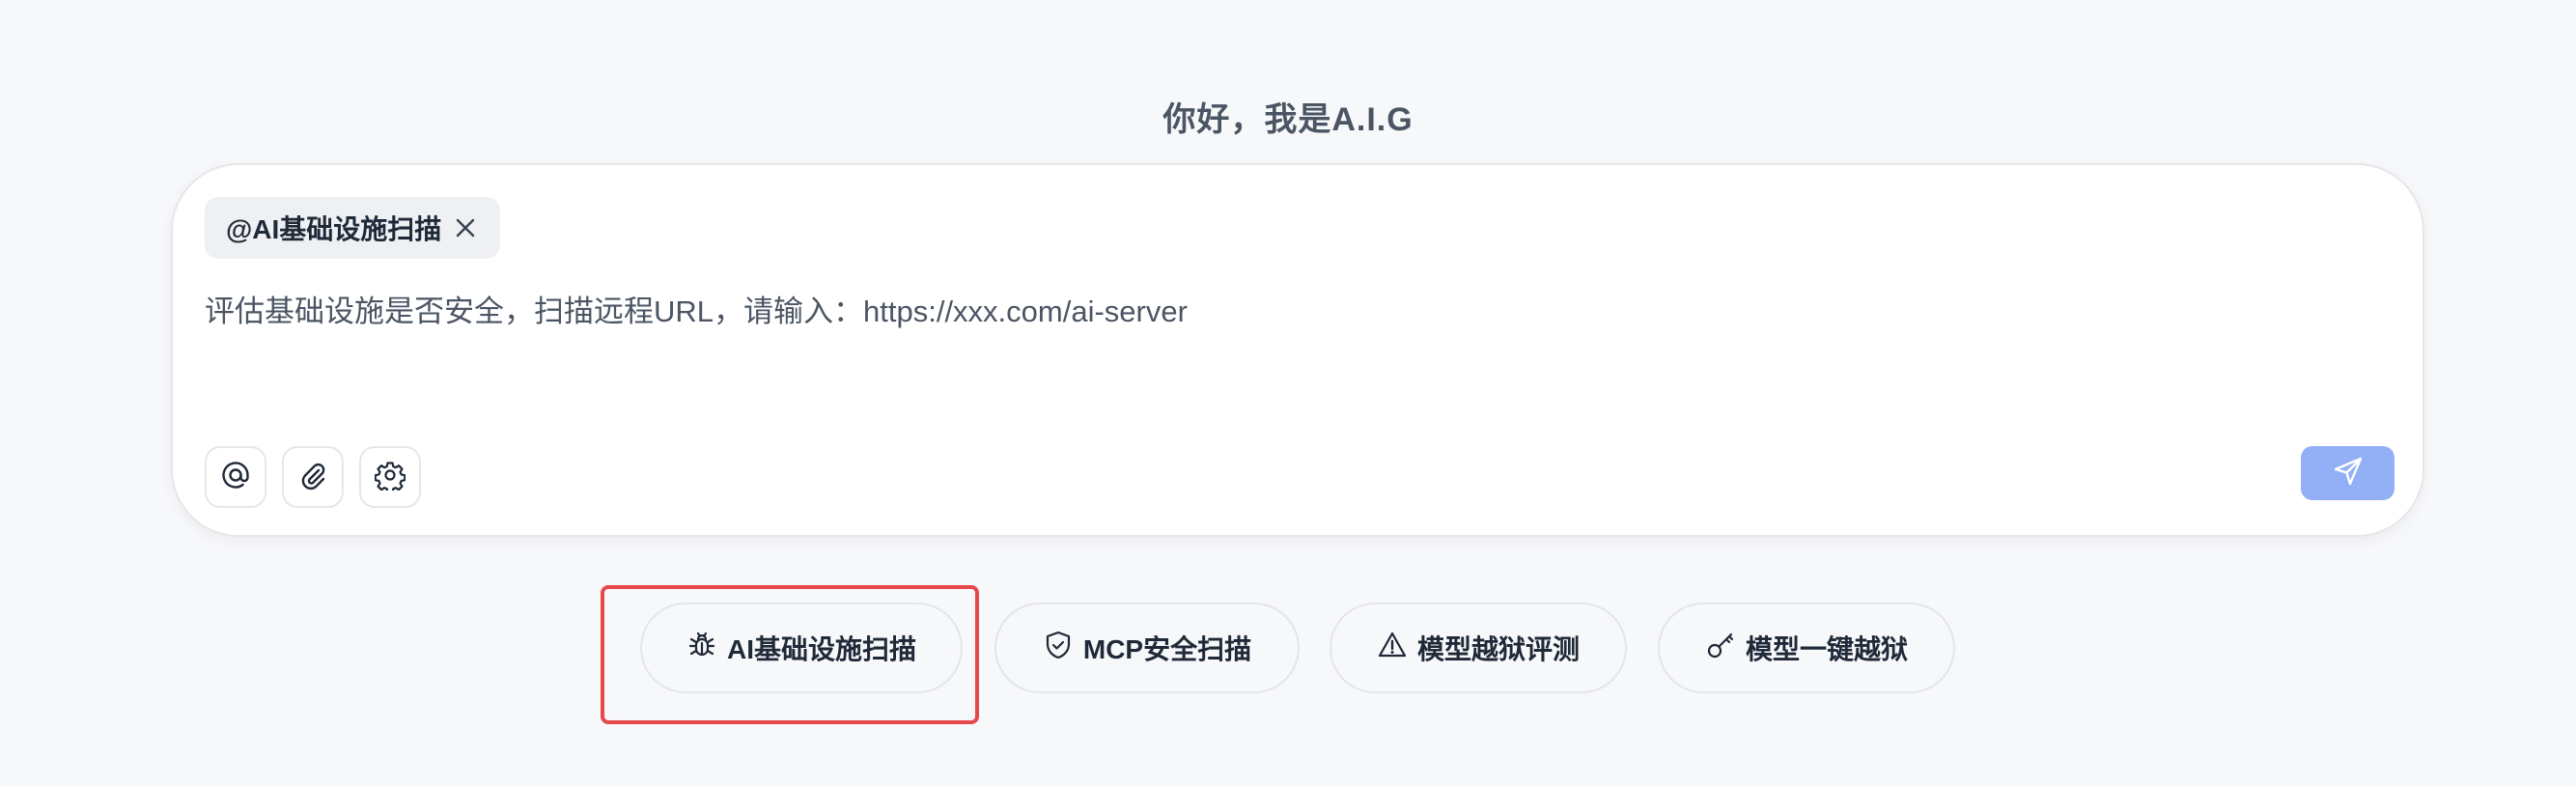 The image size is (2576, 786). I want to click on shield-check-icon, so click(1059, 649).